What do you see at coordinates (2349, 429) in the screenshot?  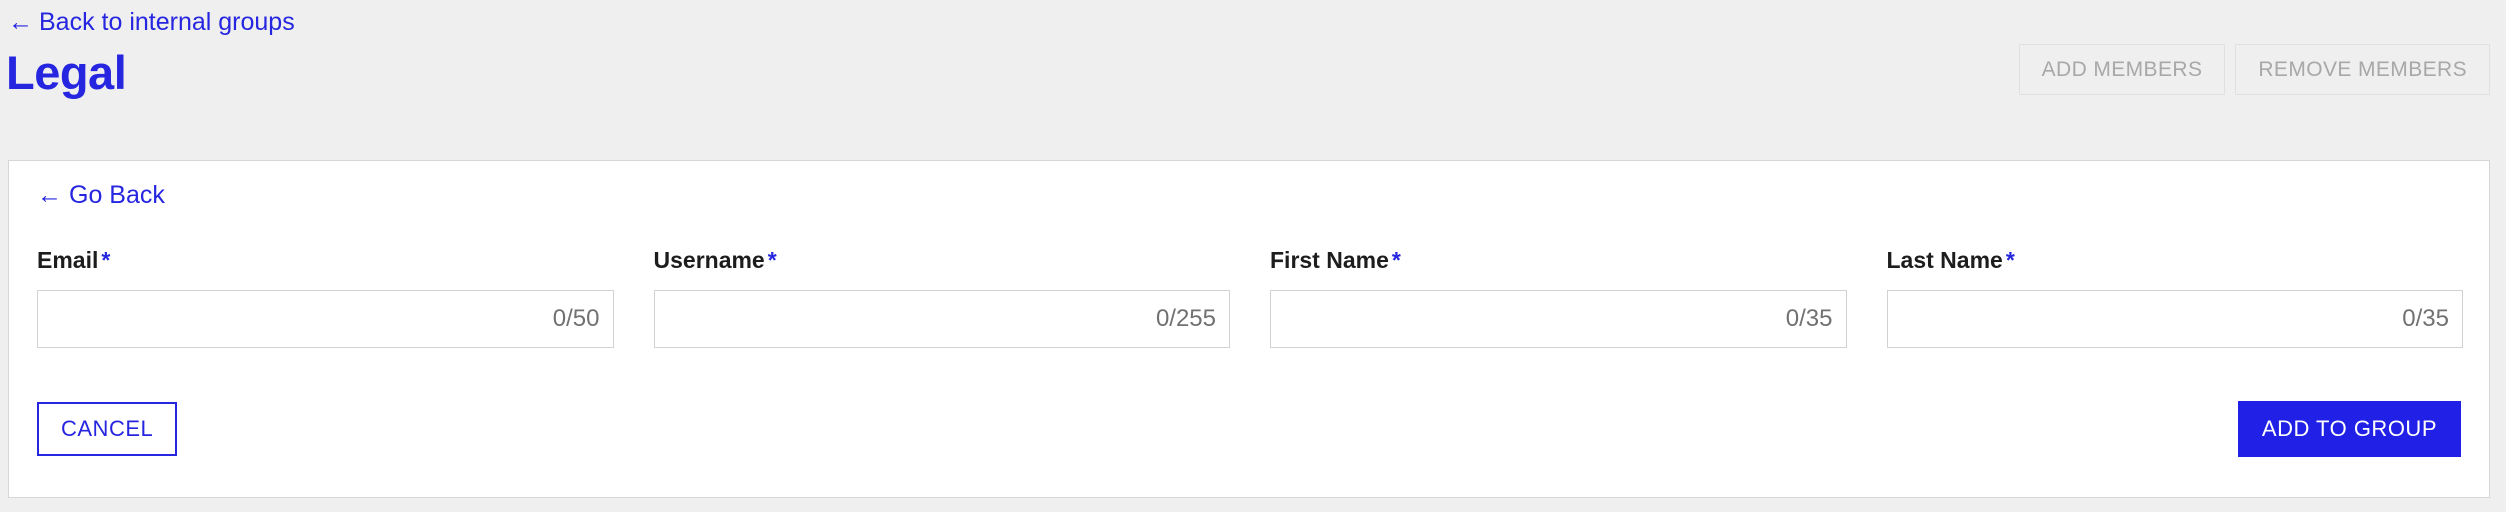 I see `add-to-group-button: ADD TO GROUP` at bounding box center [2349, 429].